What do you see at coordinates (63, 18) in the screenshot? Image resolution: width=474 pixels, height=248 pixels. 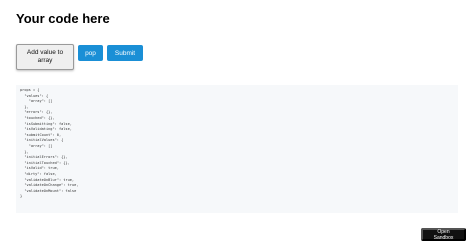 I see `page-title: Your code here` at bounding box center [63, 18].